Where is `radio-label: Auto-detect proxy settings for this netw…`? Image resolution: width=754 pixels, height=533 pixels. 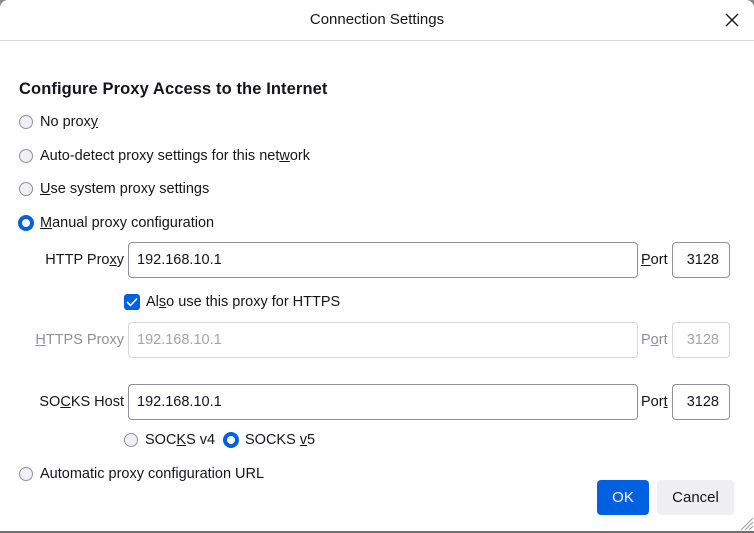 radio-label: Auto-detect proxy settings for this netw… is located at coordinates (175, 156).